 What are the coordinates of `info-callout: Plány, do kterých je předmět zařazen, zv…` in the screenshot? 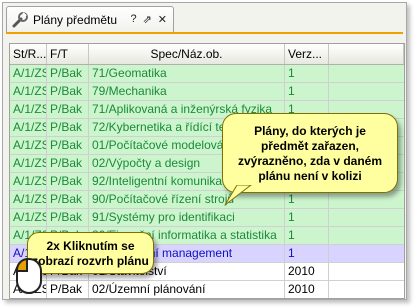 It's located at (310, 153).